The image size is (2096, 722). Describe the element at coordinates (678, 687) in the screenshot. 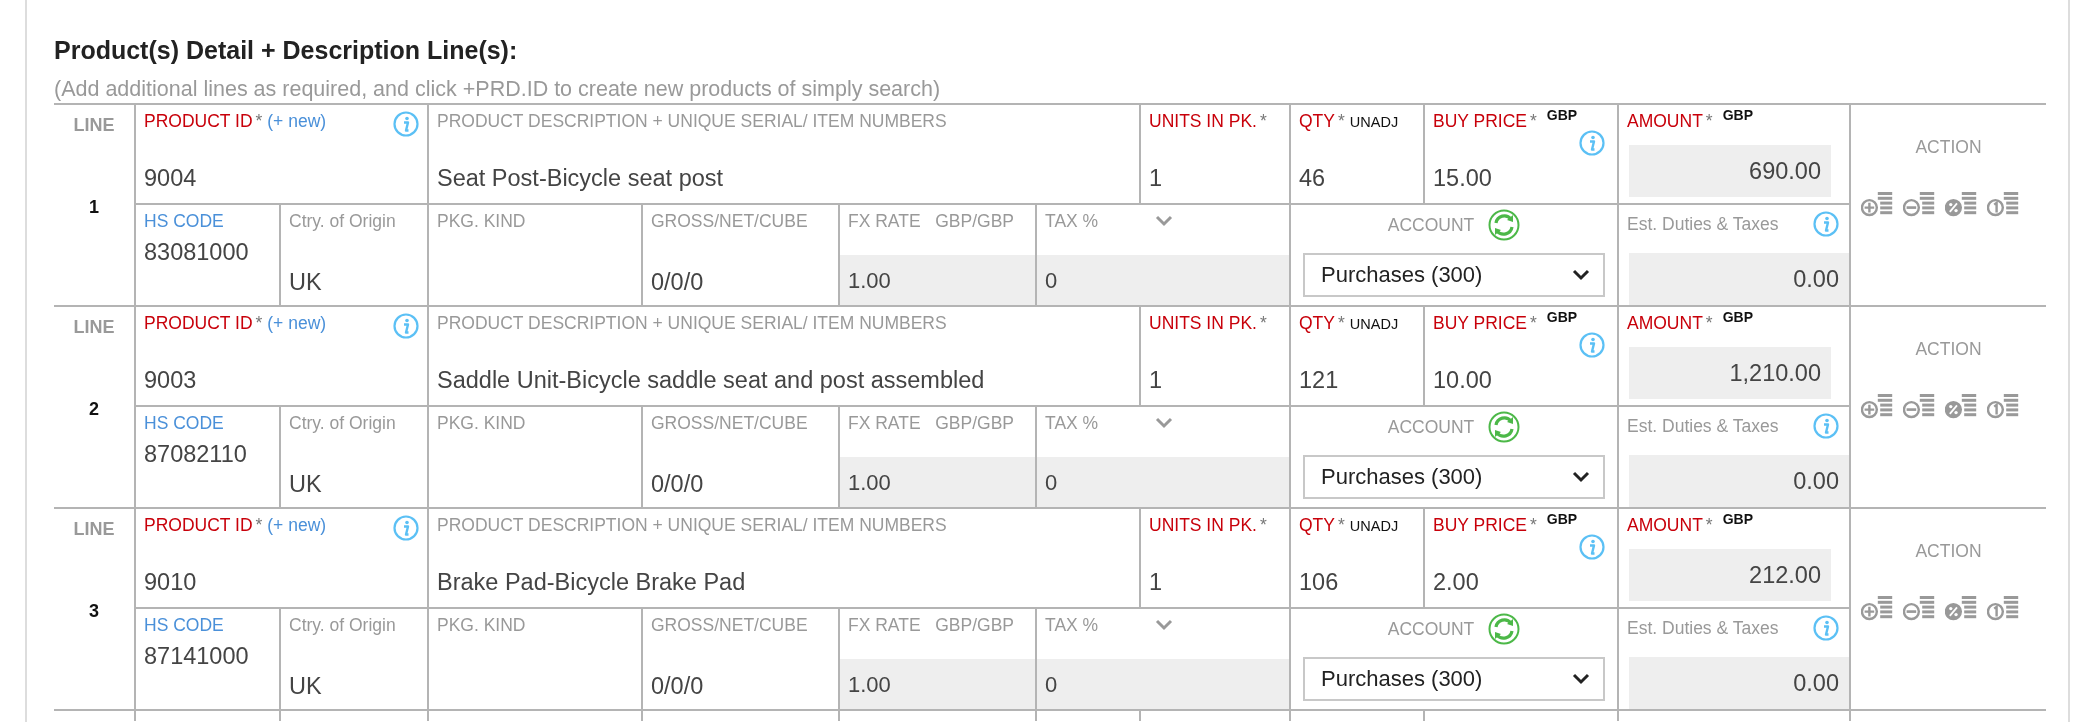

I see `gross-value: 0/0/0` at that location.